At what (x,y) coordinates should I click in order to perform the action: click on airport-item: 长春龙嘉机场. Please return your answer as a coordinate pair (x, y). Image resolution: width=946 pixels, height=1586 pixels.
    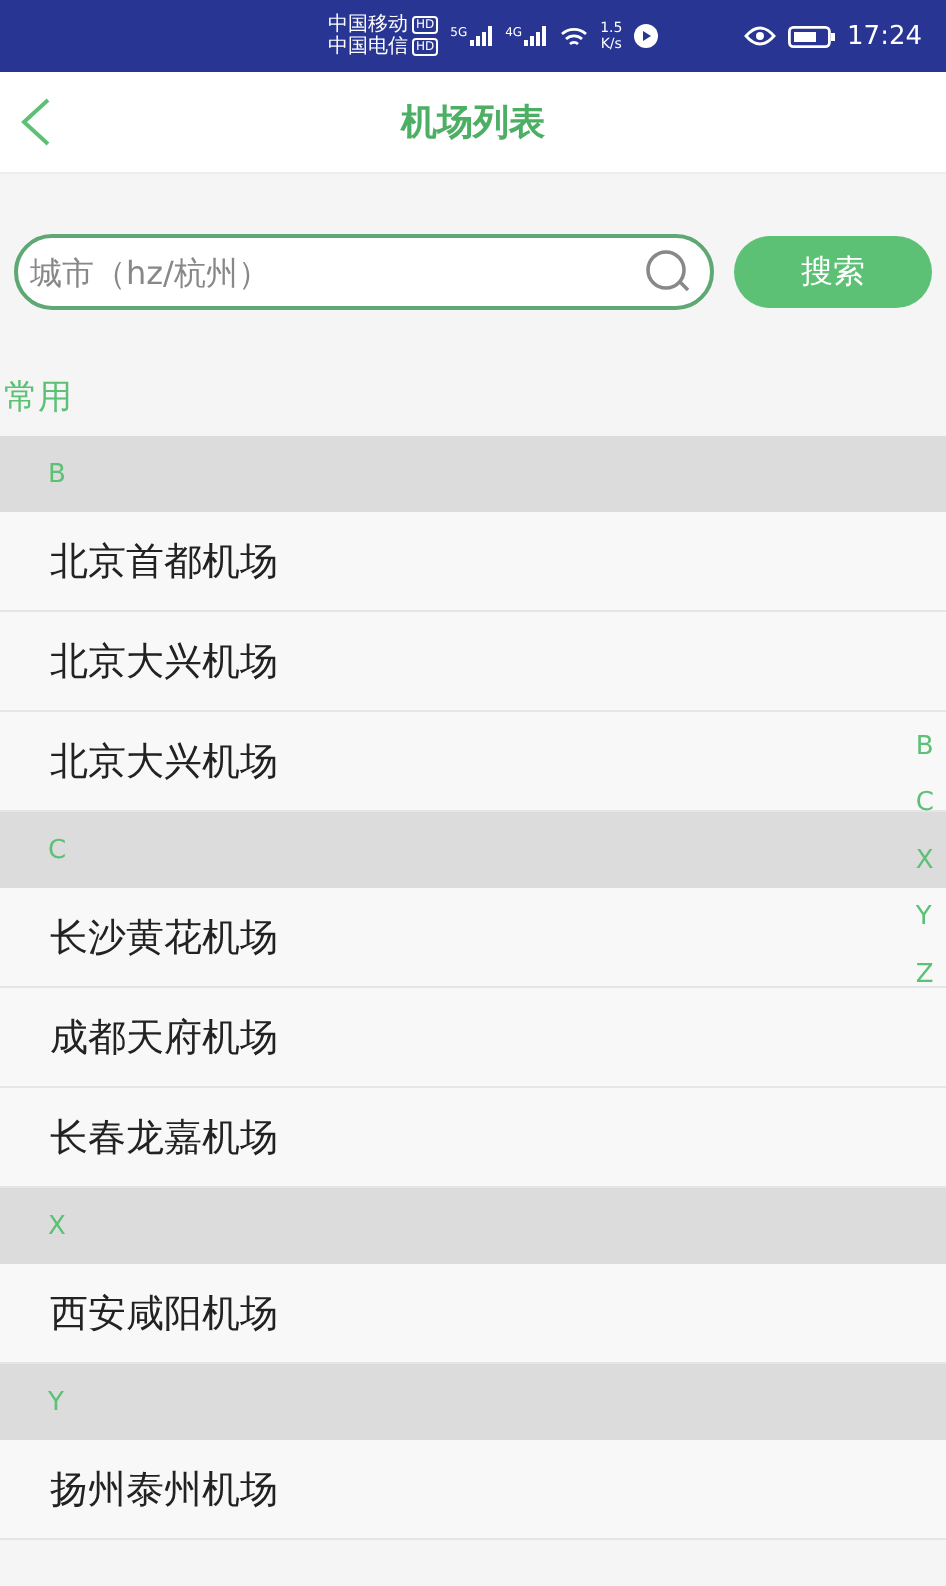
    Looking at the image, I should click on (164, 1137).